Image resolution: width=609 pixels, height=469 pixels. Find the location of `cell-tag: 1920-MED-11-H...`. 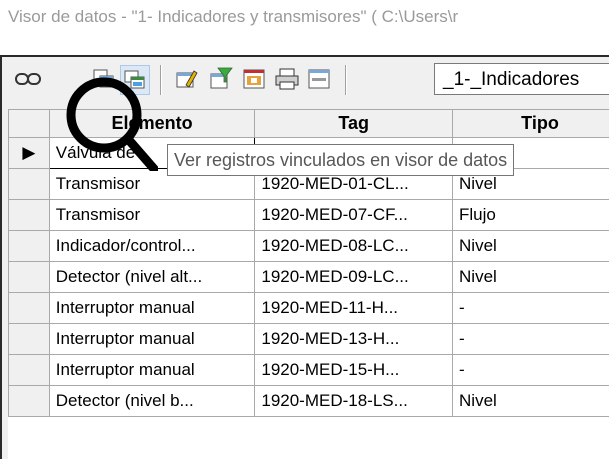

cell-tag: 1920-MED-11-H... is located at coordinates (354, 308).